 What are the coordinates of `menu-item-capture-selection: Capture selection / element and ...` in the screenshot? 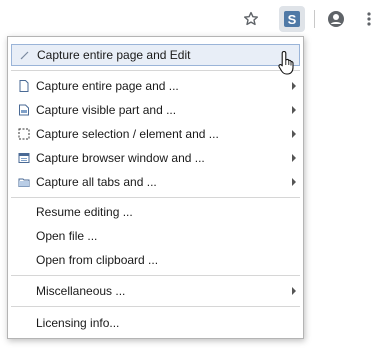 It's located at (155, 134).